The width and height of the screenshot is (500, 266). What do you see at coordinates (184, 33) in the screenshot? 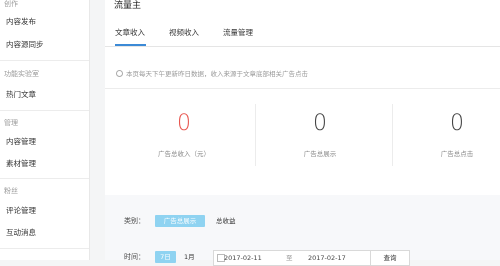
I see `tab-video-income: 视频收入` at bounding box center [184, 33].